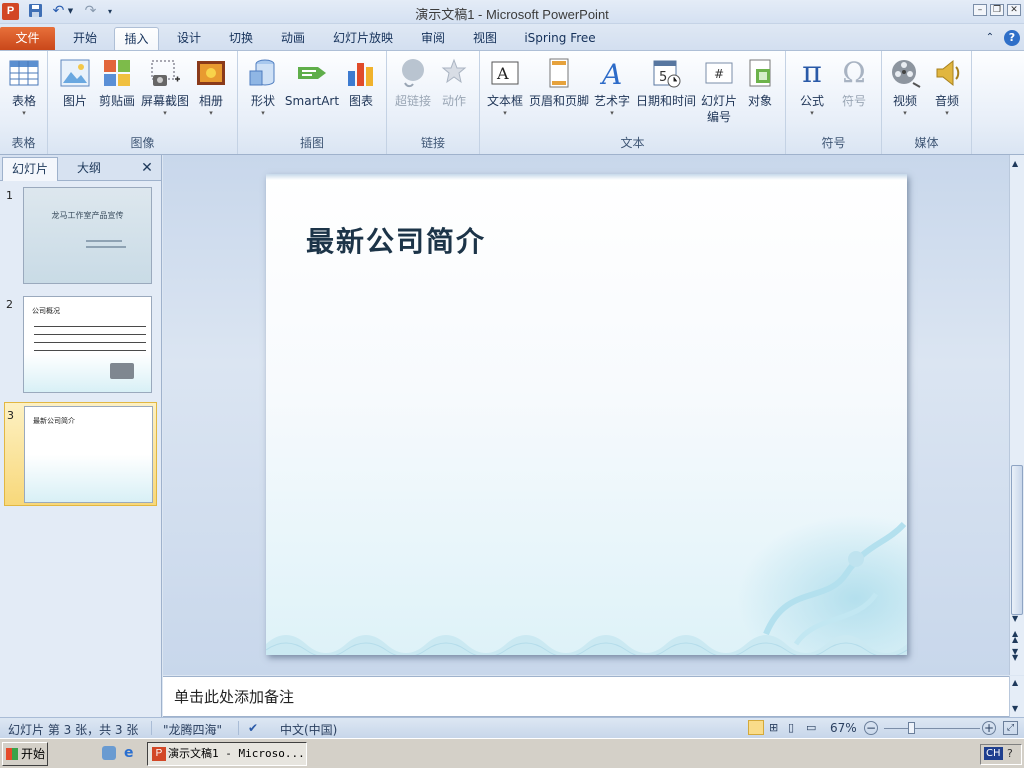  What do you see at coordinates (238, 728) in the screenshot?
I see `status-divider` at bounding box center [238, 728].